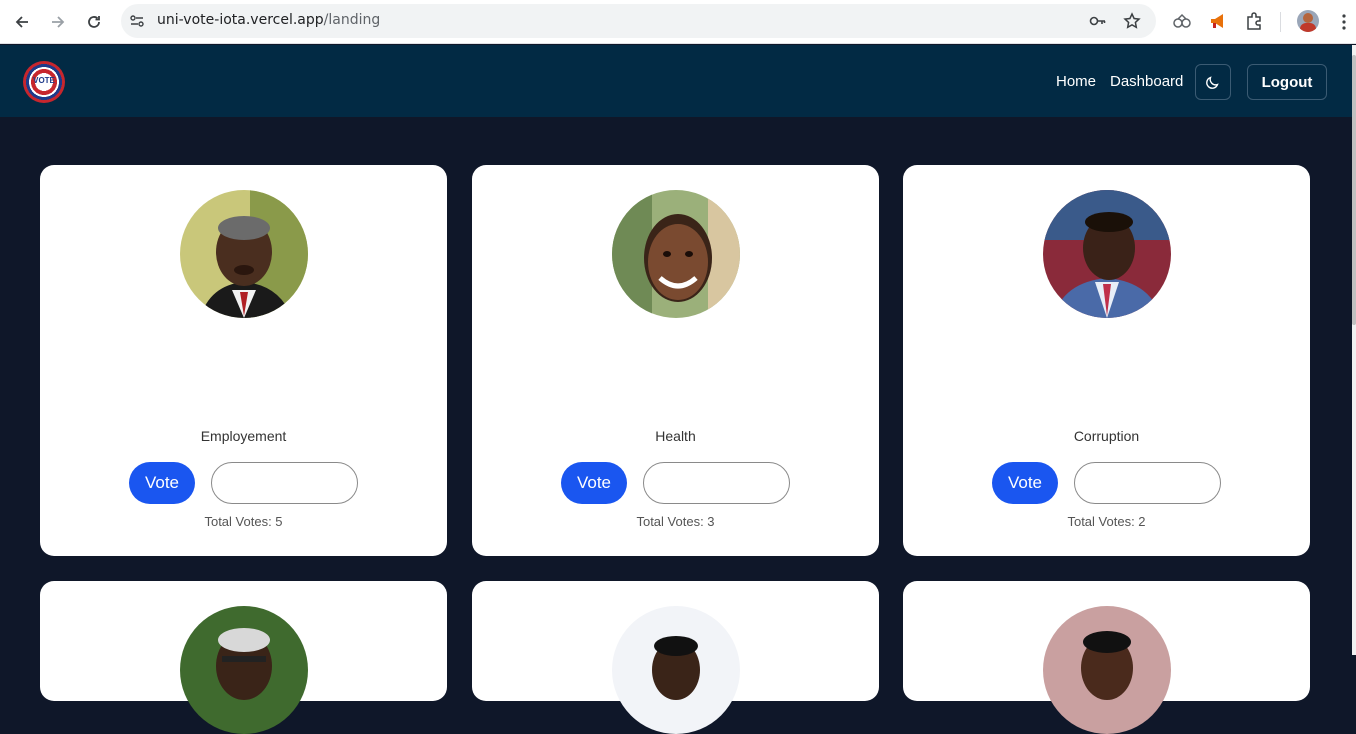 This screenshot has width=1356, height=734. Describe the element at coordinates (1354, 350) in the screenshot. I see `page-scrollbar` at that location.